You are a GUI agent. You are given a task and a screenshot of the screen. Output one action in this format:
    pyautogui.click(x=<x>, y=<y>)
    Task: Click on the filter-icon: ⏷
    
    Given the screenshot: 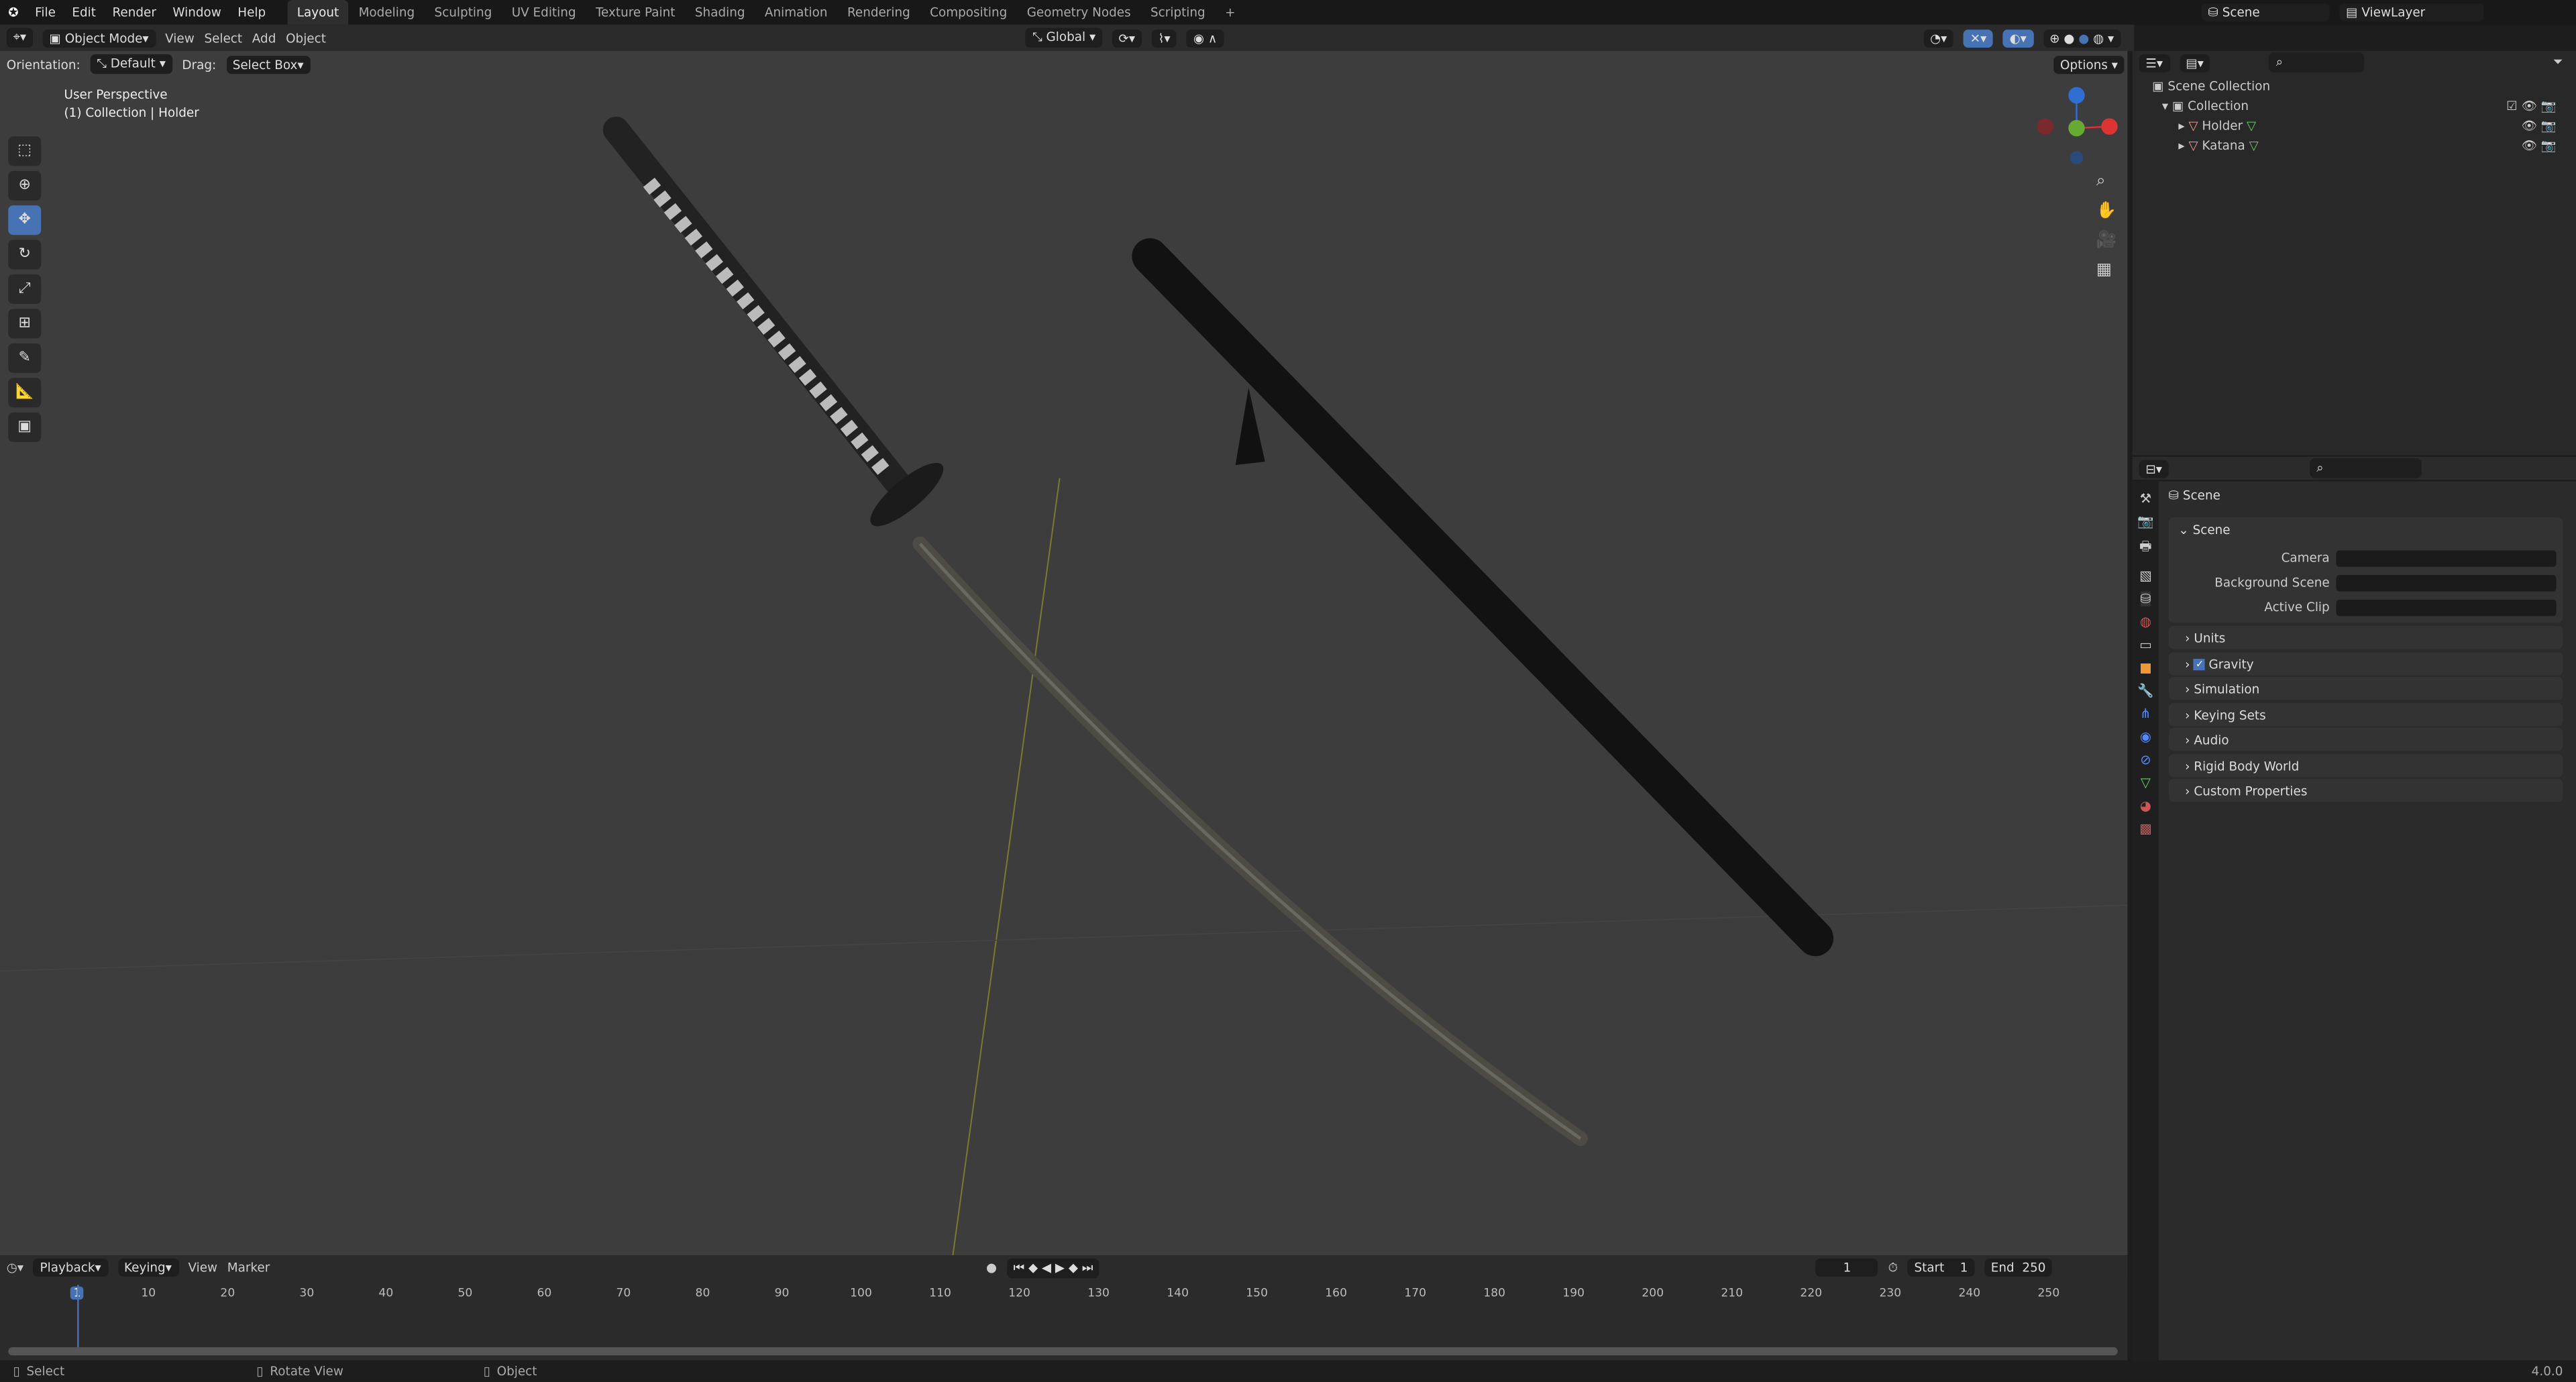 What is the action you would take?
    pyautogui.click(x=2564, y=62)
    